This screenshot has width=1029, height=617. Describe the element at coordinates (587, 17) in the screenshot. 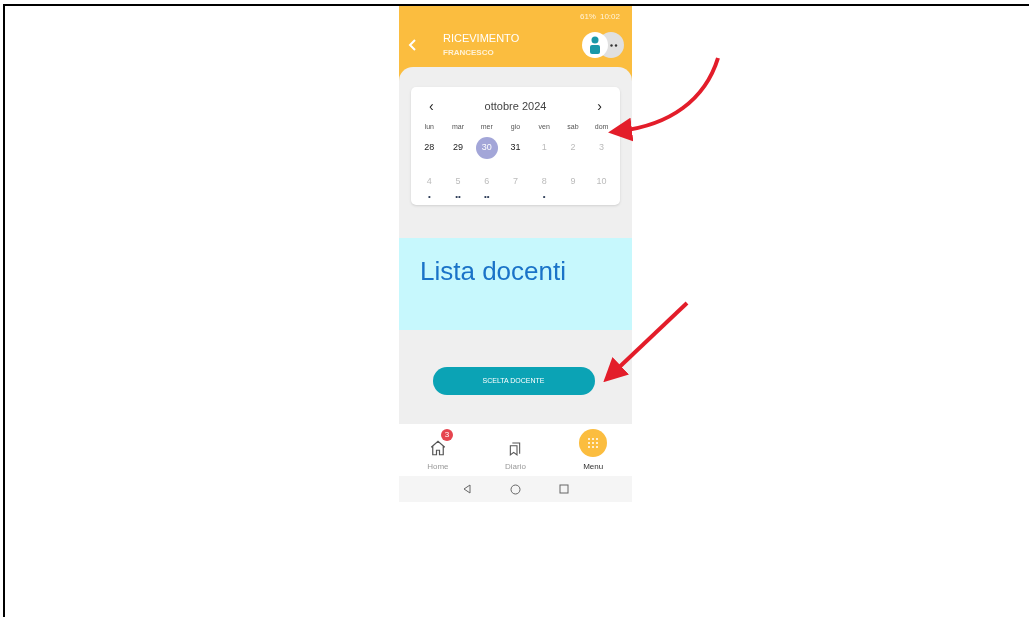

I see `battery-level: 61%` at that location.